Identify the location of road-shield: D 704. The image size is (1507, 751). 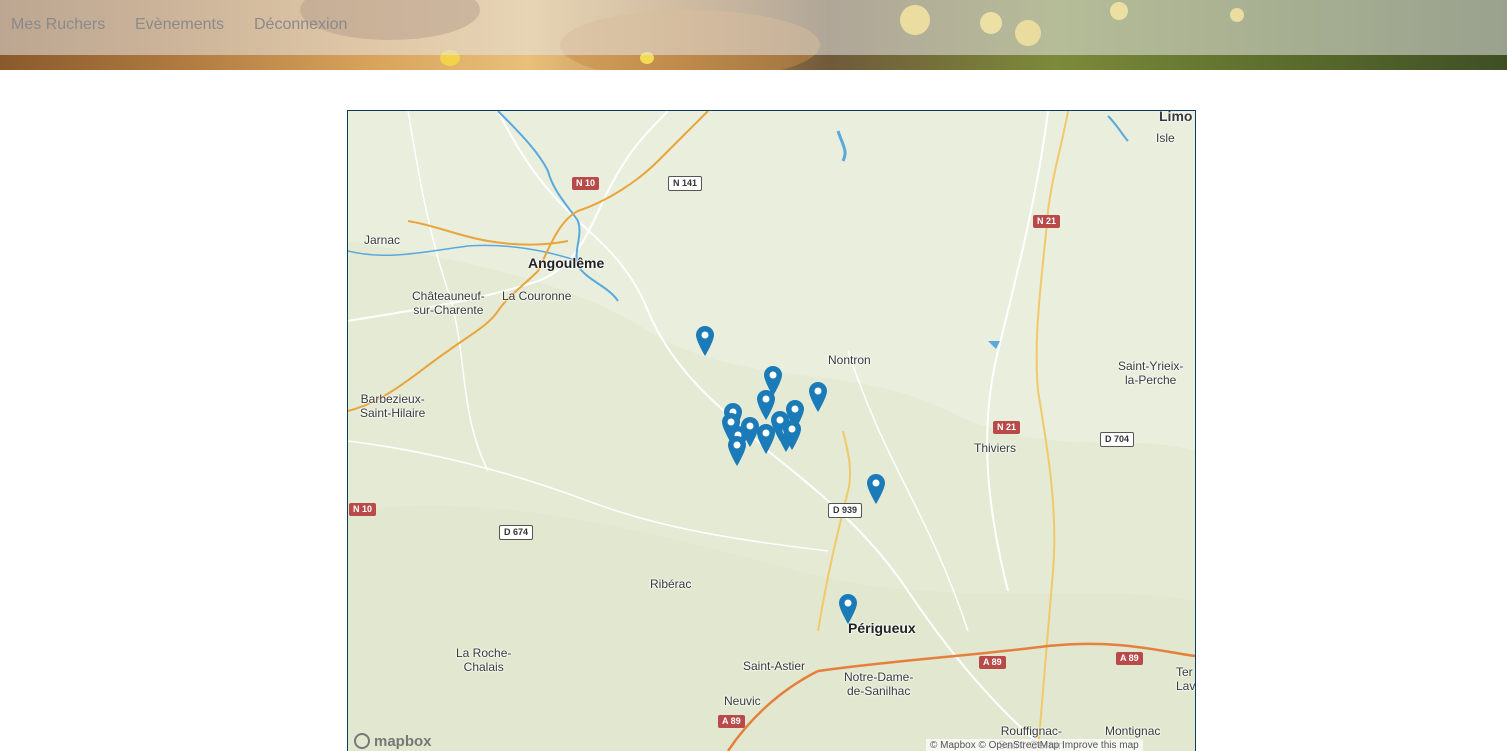
(1117, 439).